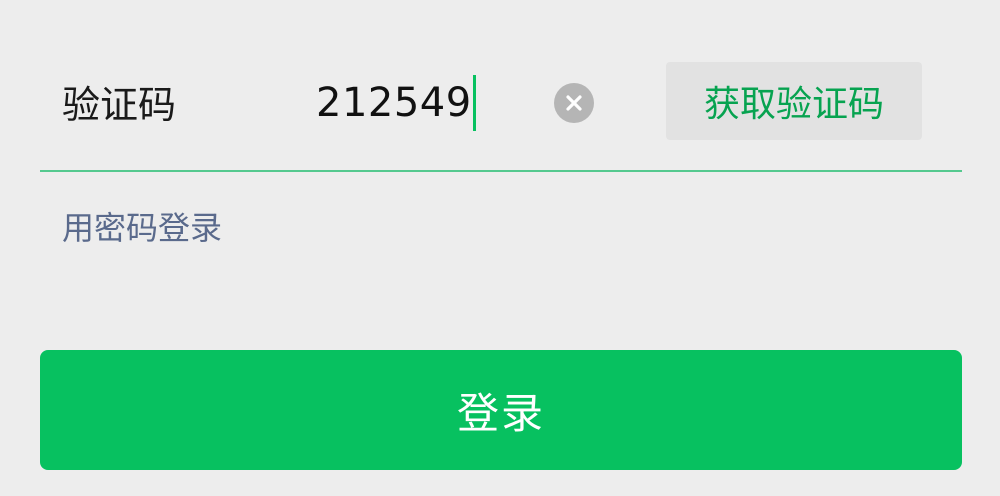 The height and width of the screenshot is (496, 1000). I want to click on password-login-link: 用密码登录, so click(142, 228).